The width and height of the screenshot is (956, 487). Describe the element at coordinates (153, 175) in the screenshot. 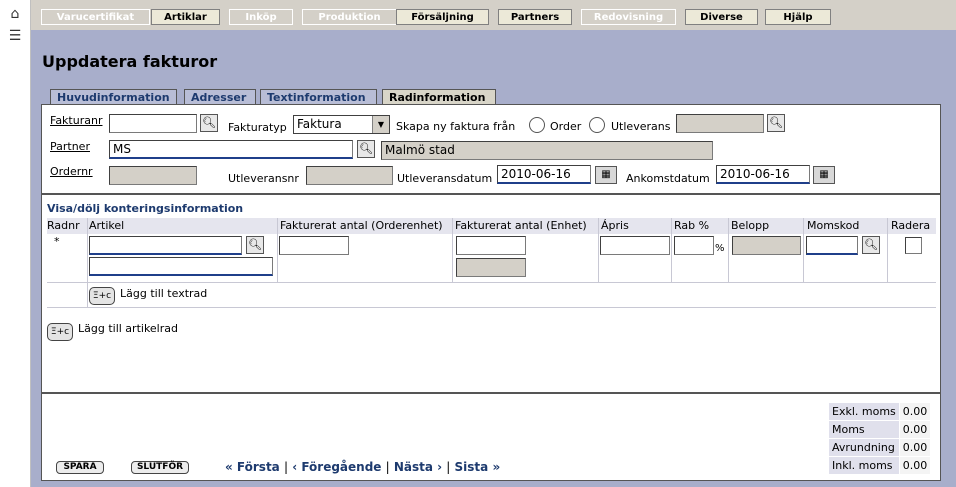

I see `ordernr-field` at that location.